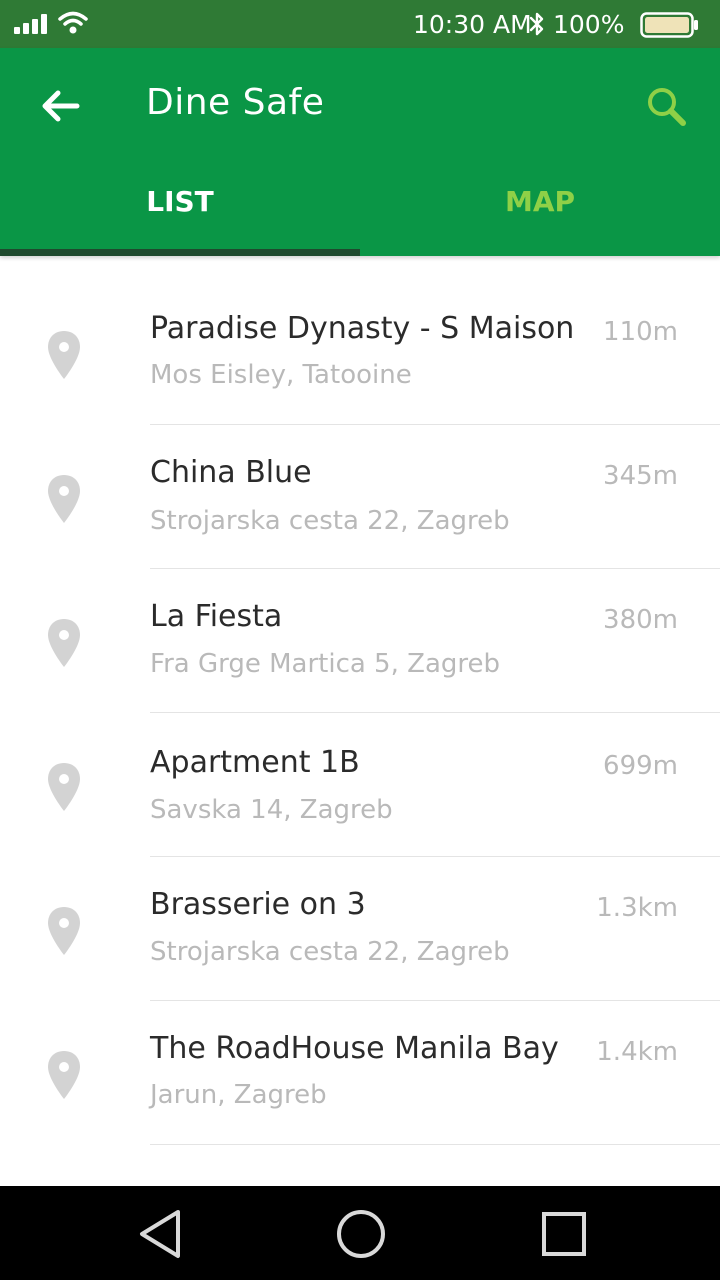  What do you see at coordinates (238, 1095) in the screenshot?
I see `restaurant-address: Jarun, Zagreb` at bounding box center [238, 1095].